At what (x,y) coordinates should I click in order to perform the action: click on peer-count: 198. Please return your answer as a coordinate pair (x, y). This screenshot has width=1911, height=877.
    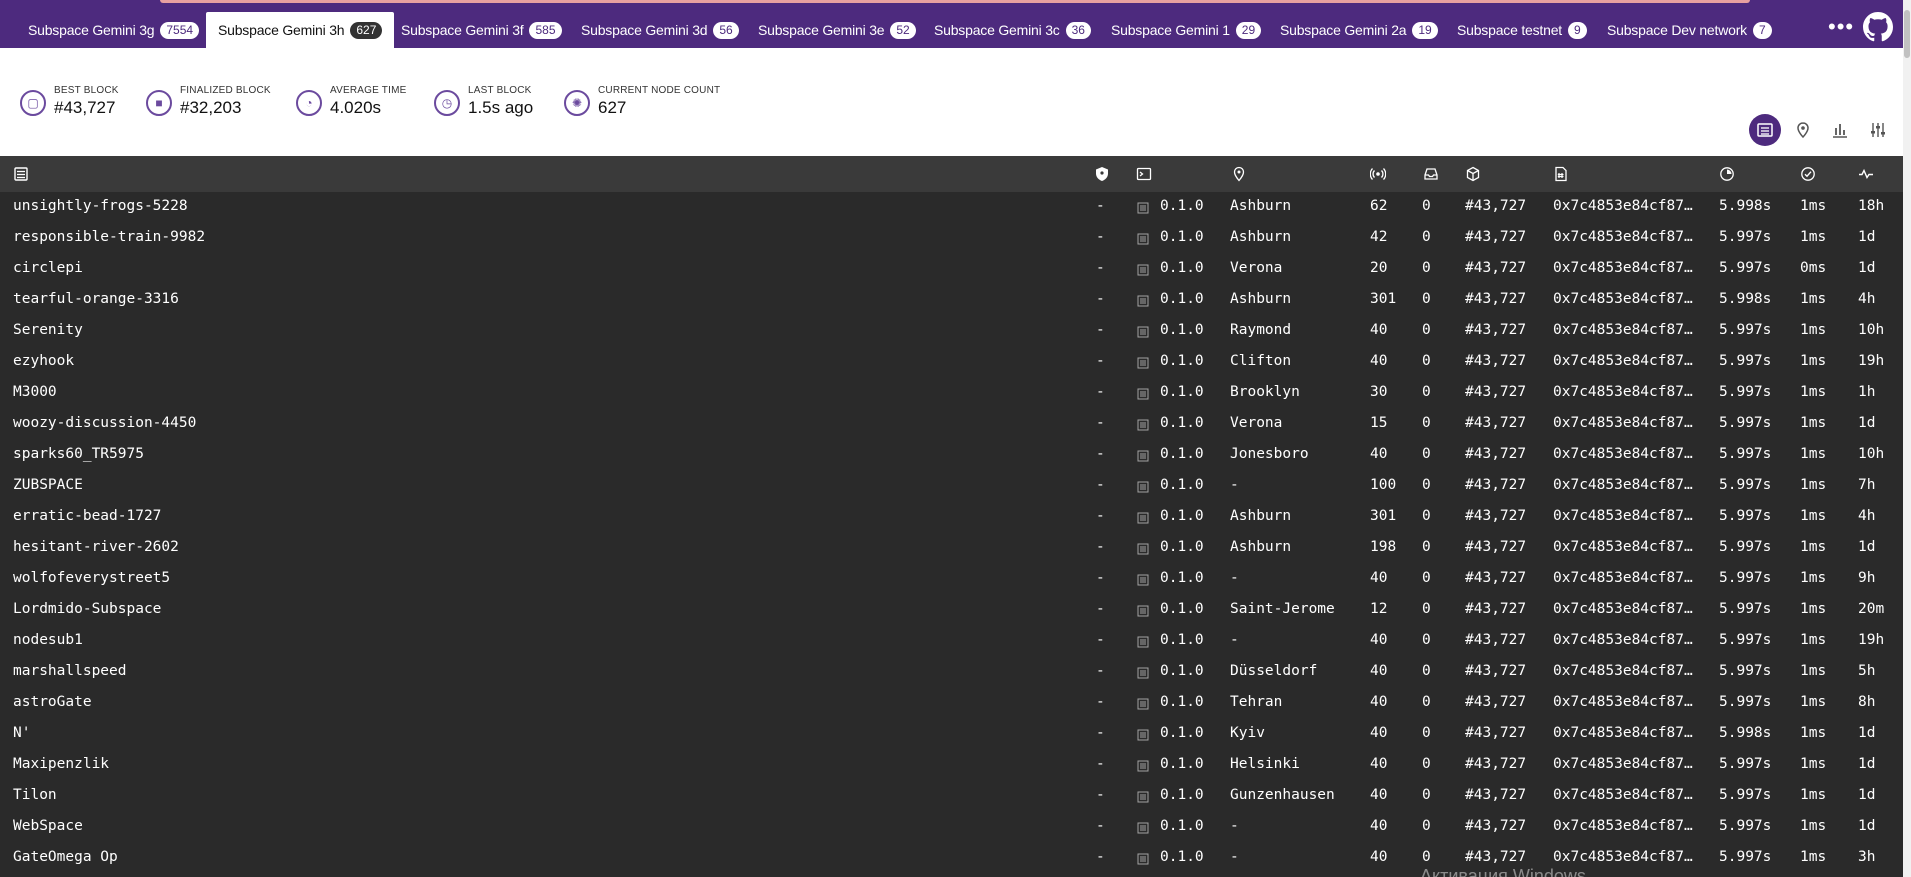
    Looking at the image, I should click on (1383, 547).